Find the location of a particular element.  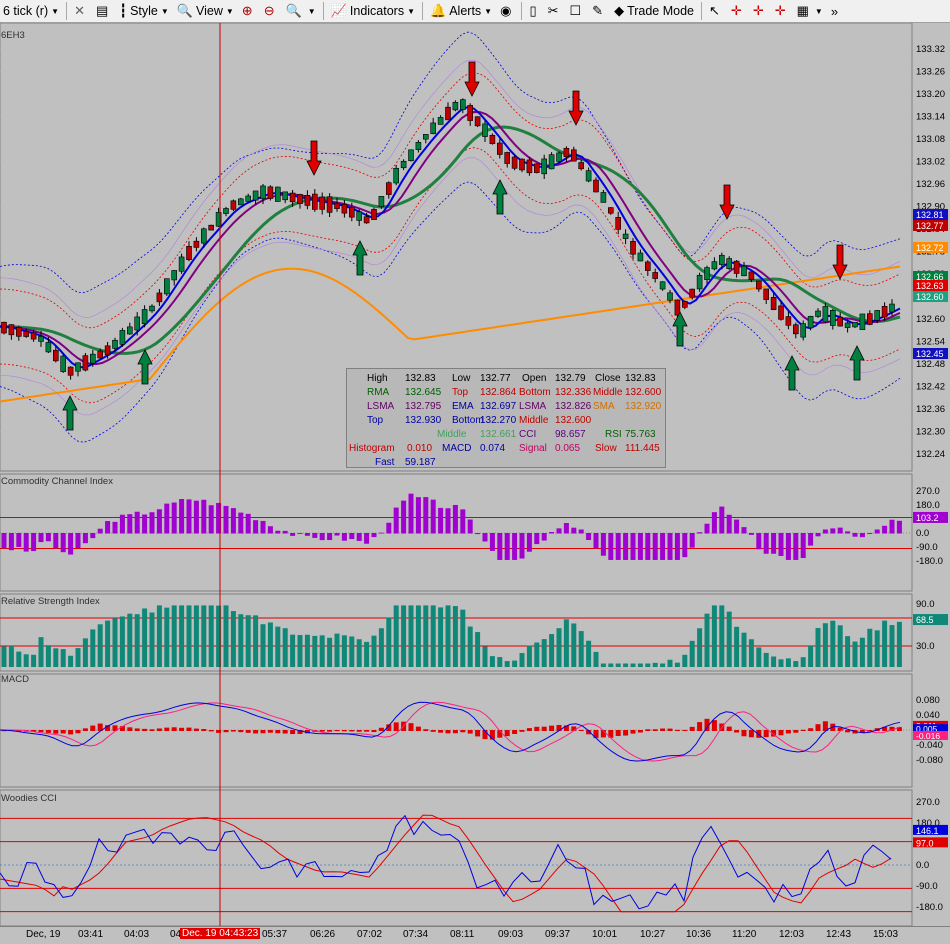

data-box-field: 132.920 is located at coordinates (643, 406).